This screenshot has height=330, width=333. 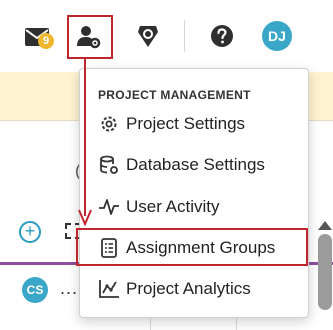 I want to click on analytics-chart-icon, so click(x=109, y=289).